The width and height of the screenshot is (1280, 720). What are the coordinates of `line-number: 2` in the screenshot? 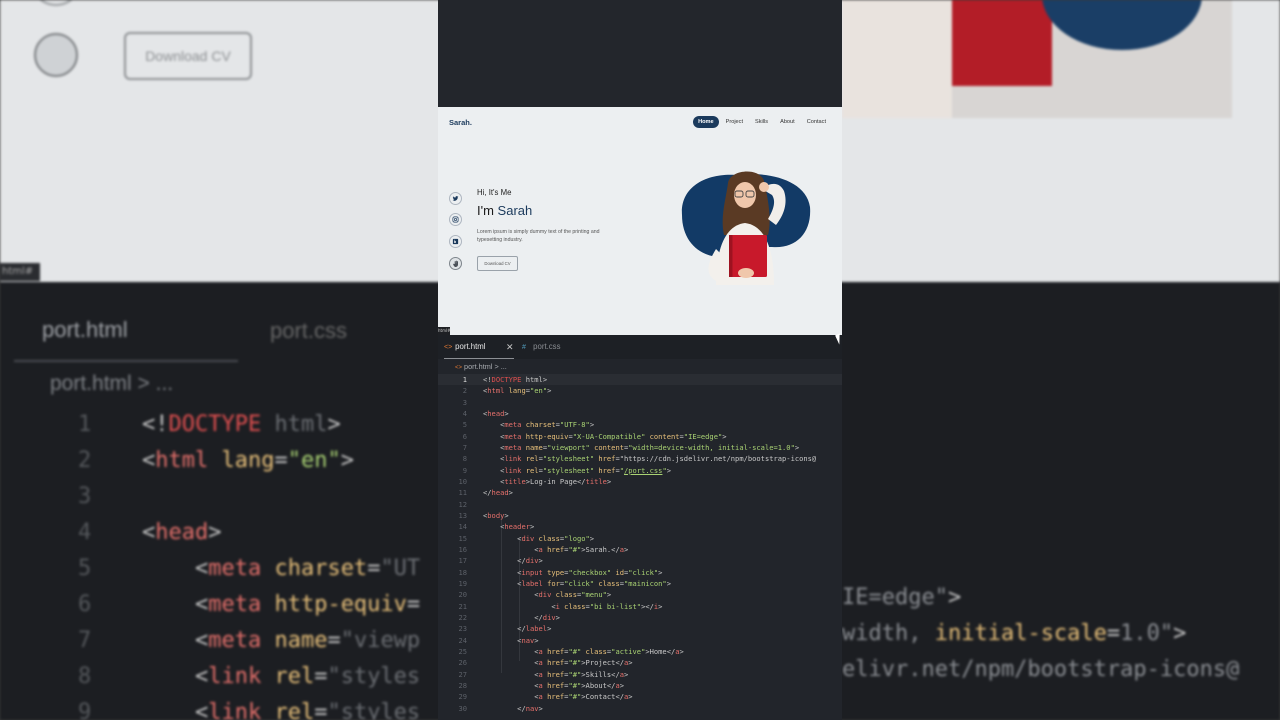 It's located at (464, 391).